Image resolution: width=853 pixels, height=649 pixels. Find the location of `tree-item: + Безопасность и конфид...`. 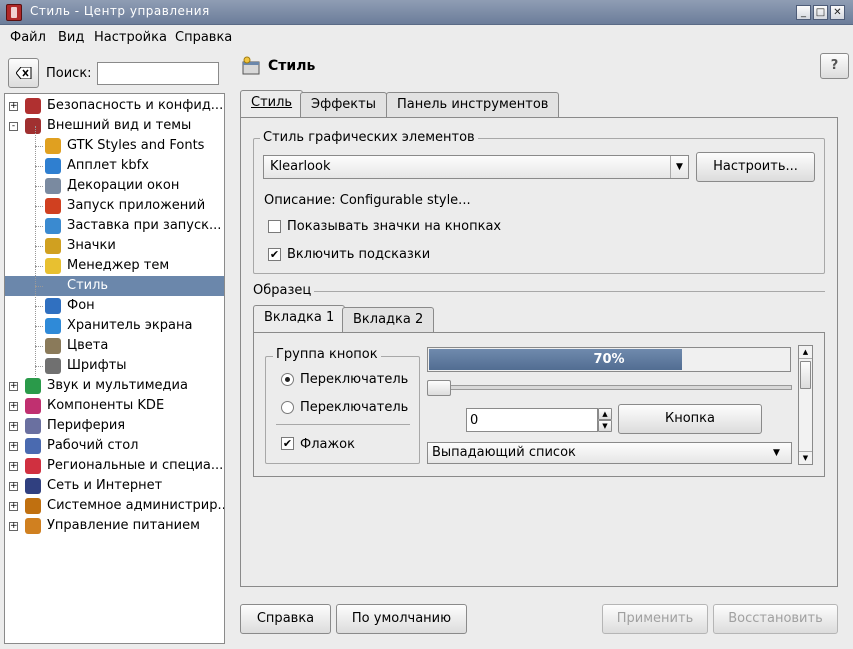

tree-item: + Безопасность и конфид... is located at coordinates (114, 106).